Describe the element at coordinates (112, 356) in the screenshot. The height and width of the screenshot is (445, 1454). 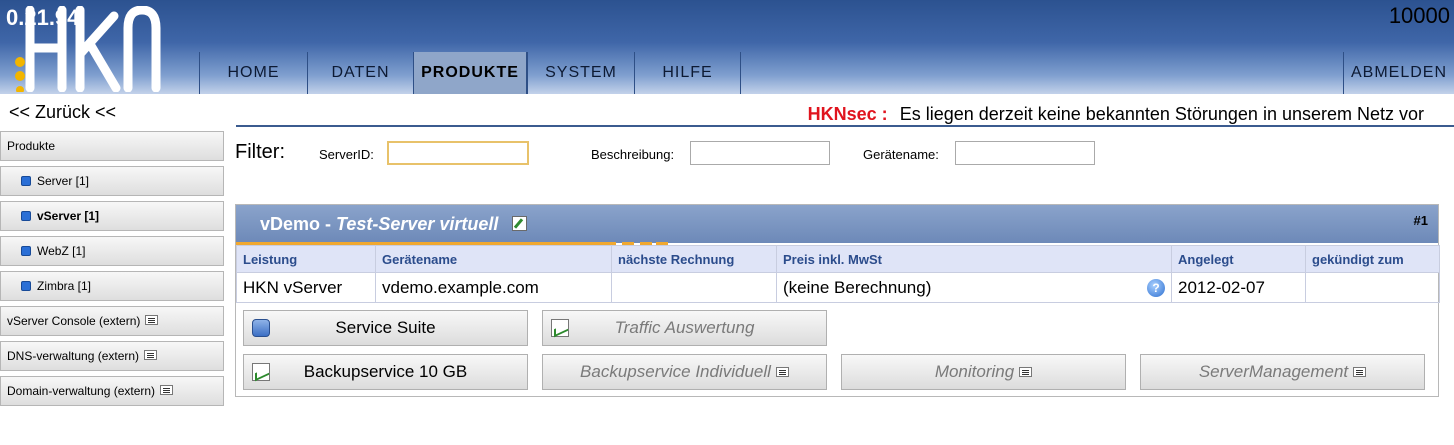
I see `sidebar-item-dns: DNS-verwaltung (extern)` at that location.